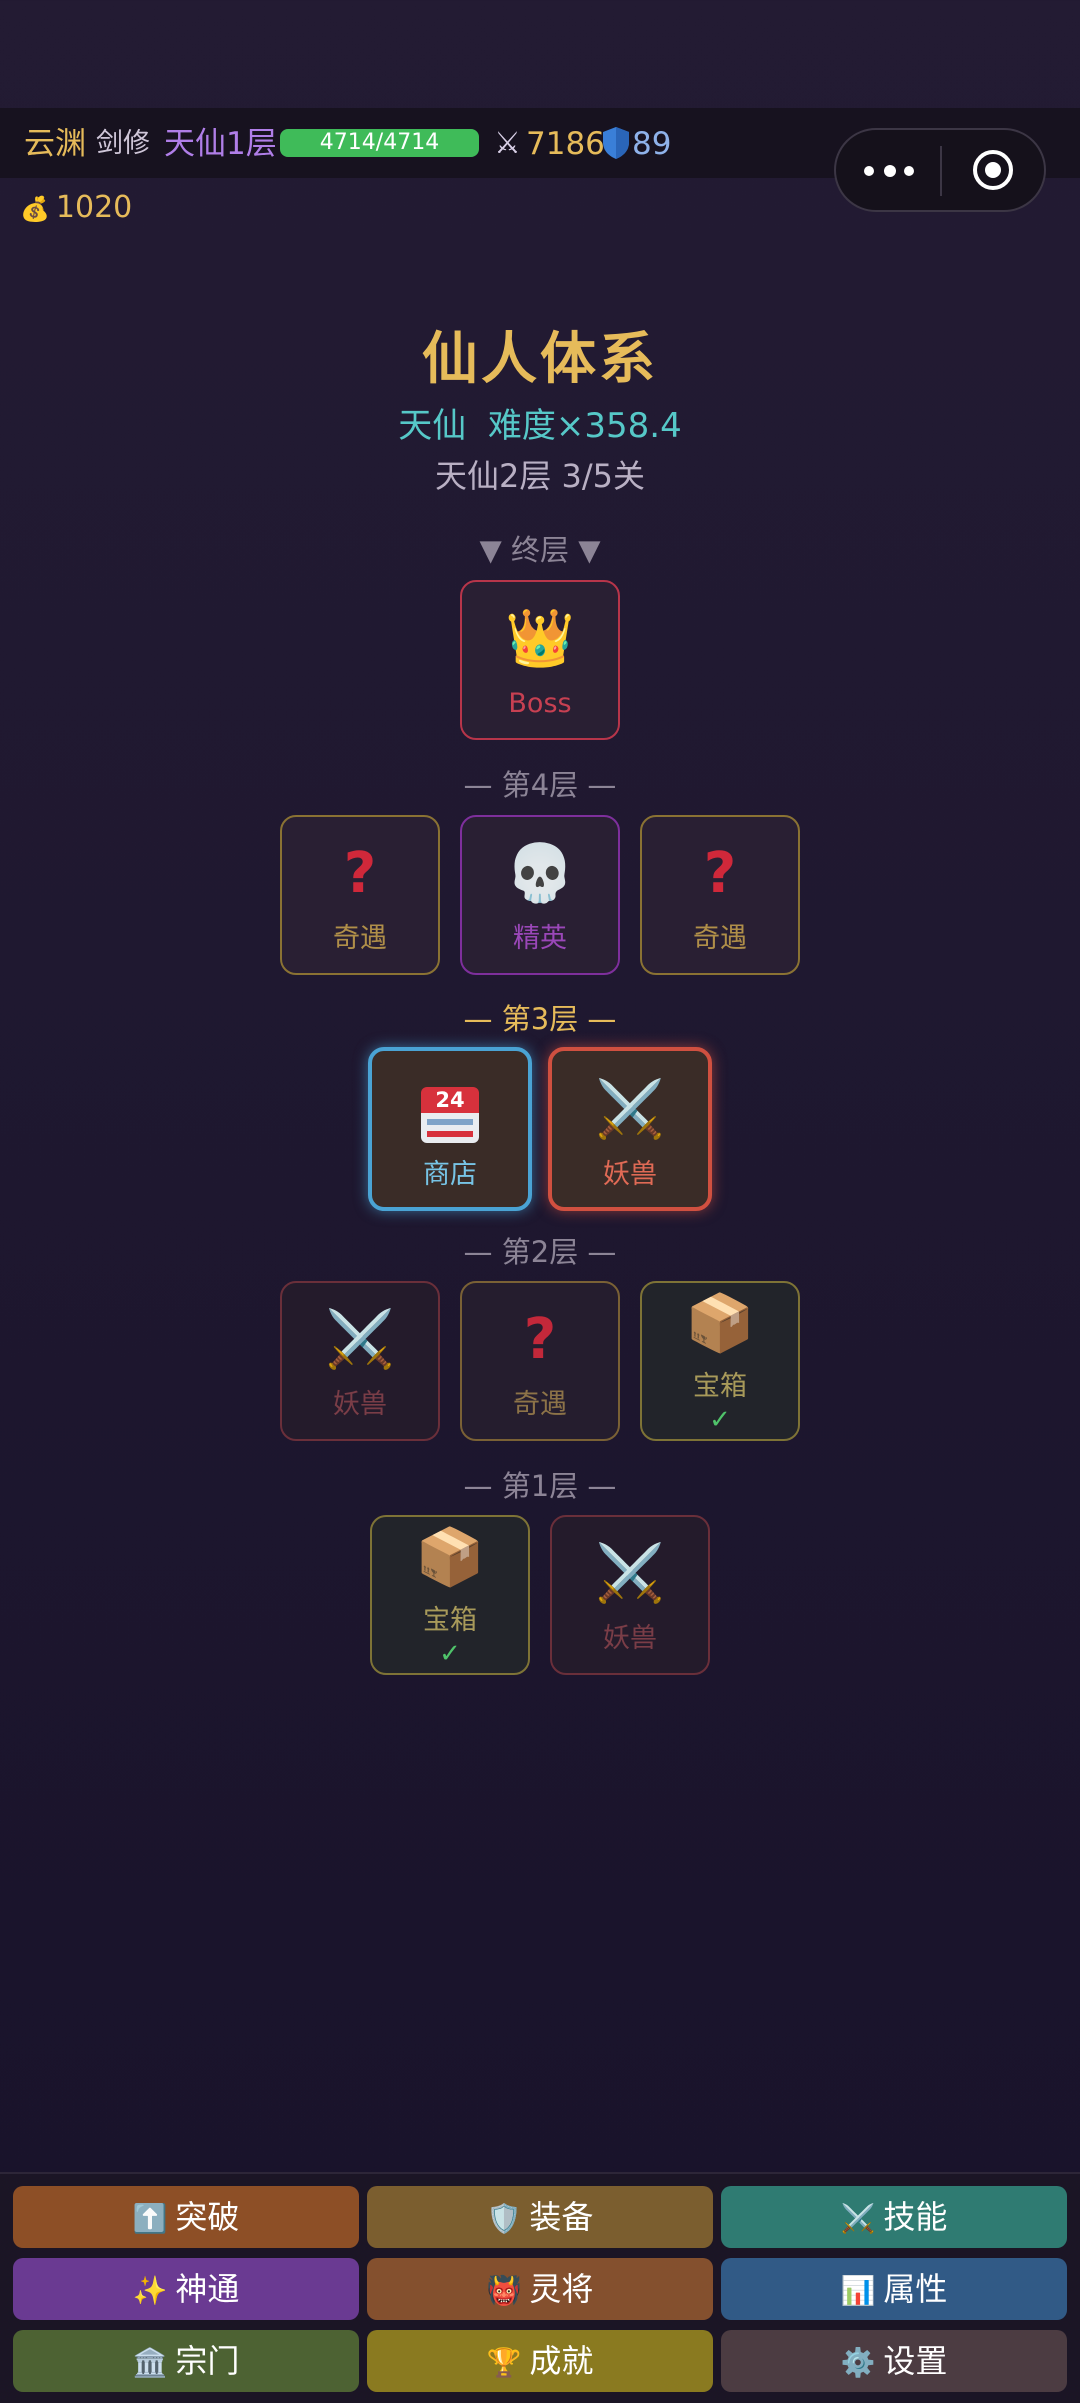  What do you see at coordinates (123, 143) in the screenshot?
I see `player-class: 剑修` at bounding box center [123, 143].